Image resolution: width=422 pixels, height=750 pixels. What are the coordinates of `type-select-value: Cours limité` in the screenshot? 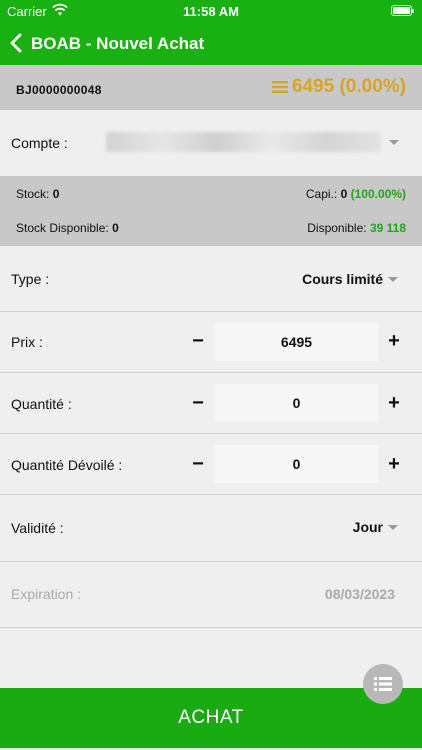 It's located at (342, 279).